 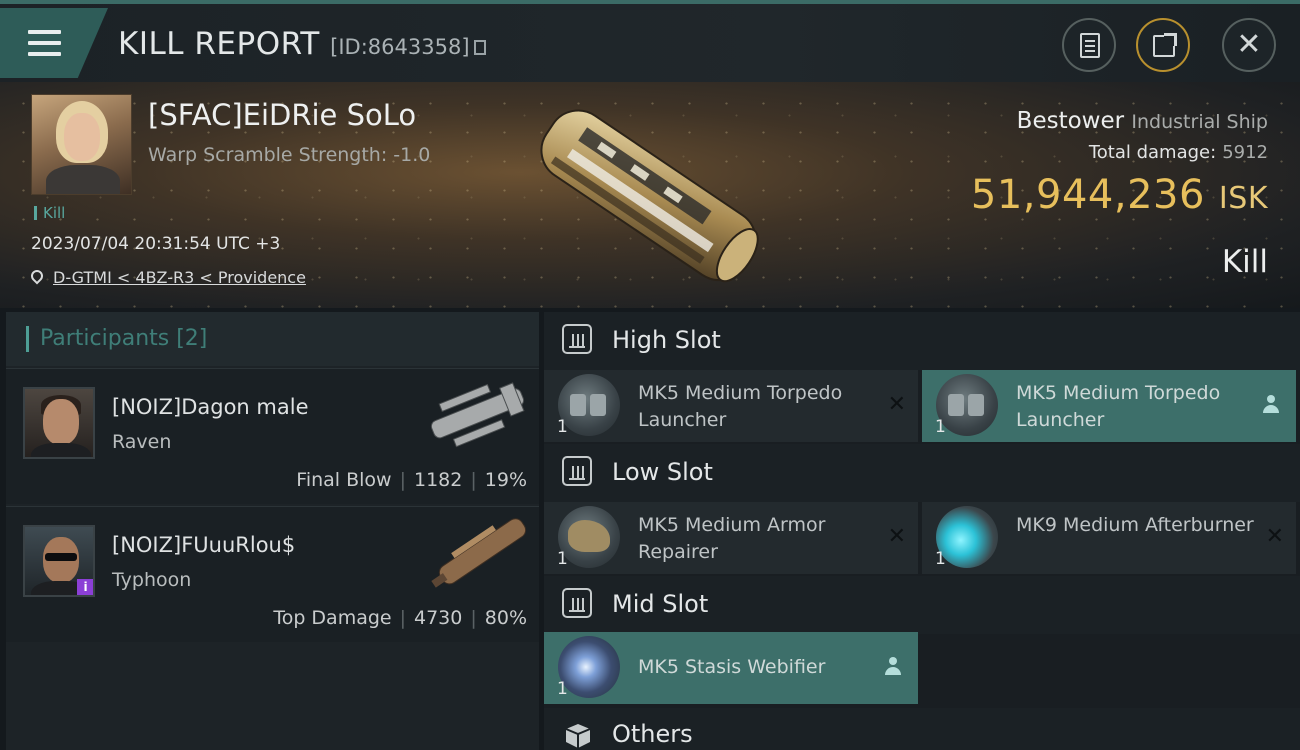 I want to click on participant-ship: Typhoon, so click(x=152, y=580).